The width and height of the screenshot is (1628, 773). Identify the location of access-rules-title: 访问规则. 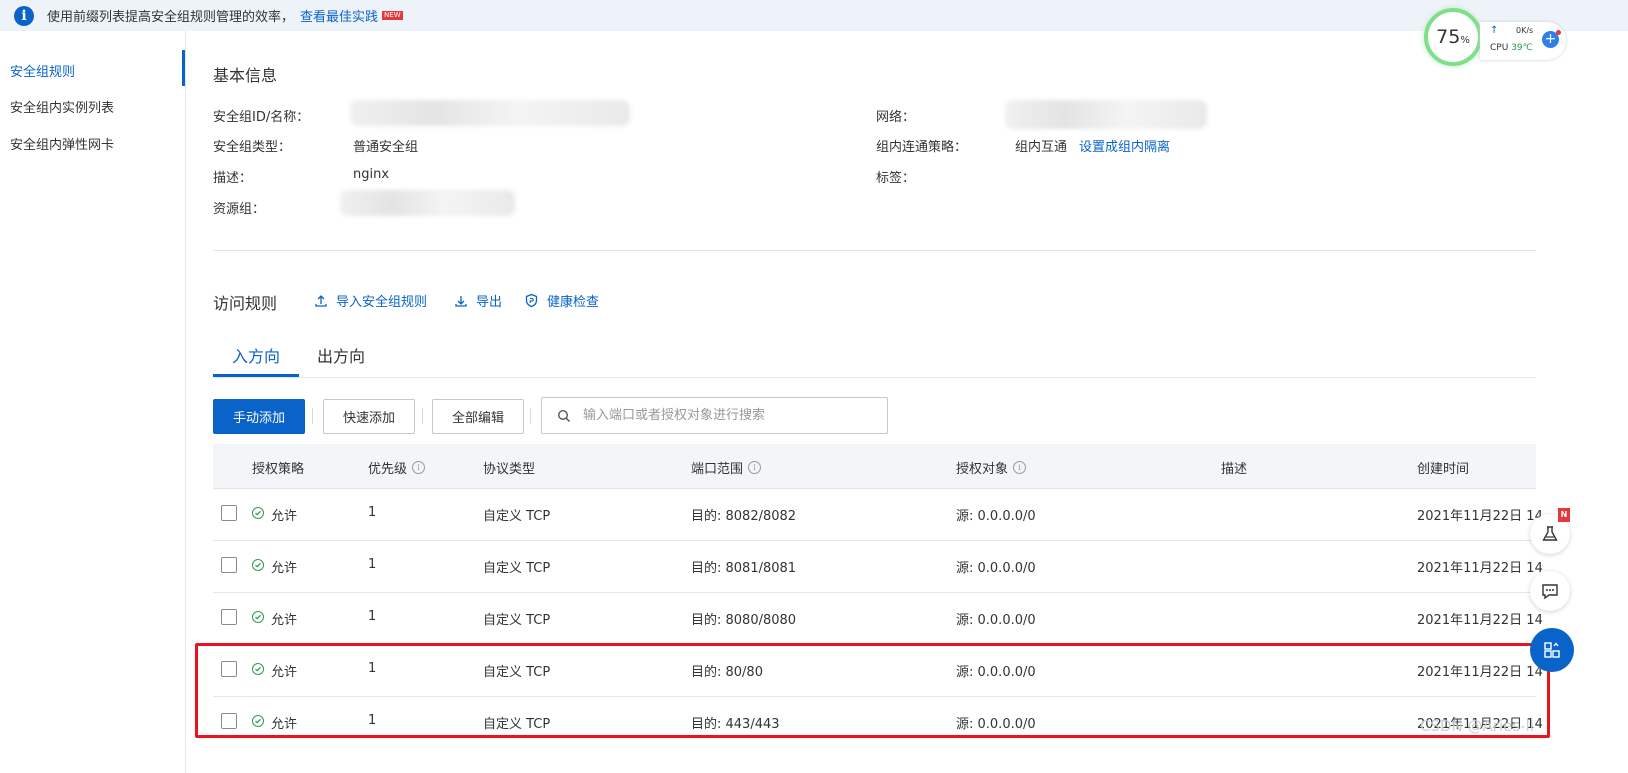
(245, 303).